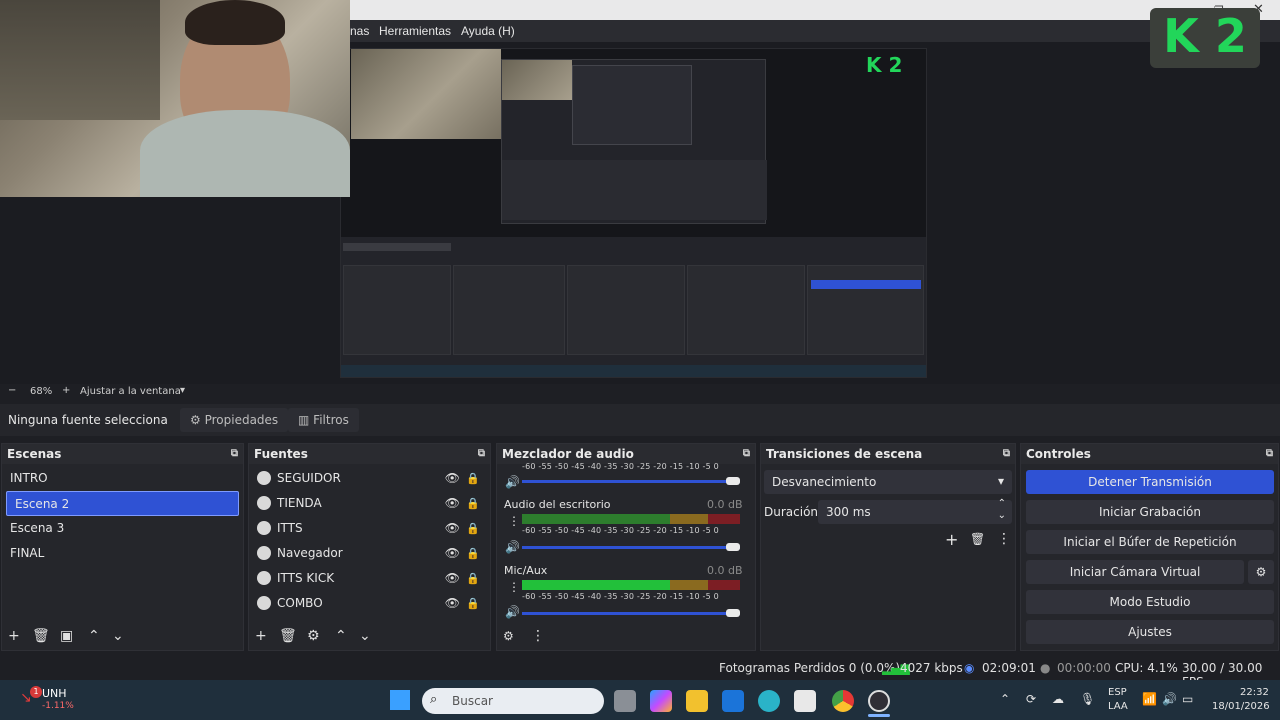 This screenshot has width=1280, height=720. I want to click on stock-widget: ↘ 1, so click(31, 696).